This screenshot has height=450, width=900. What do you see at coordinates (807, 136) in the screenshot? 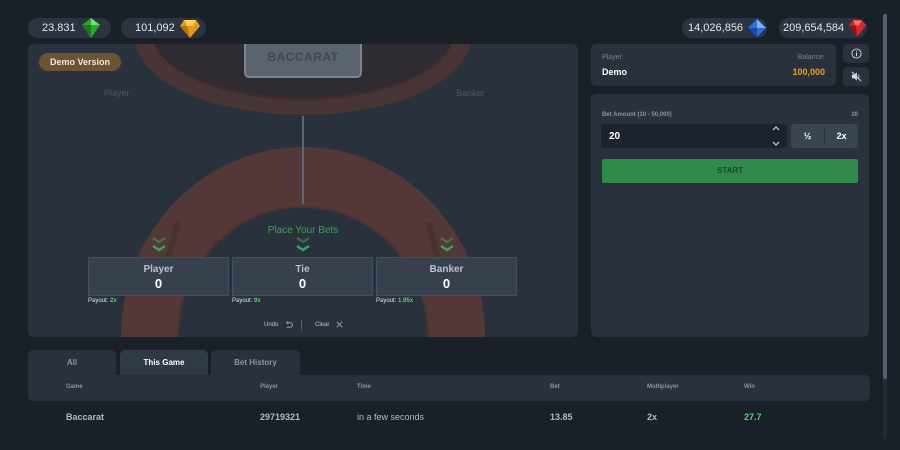
I see `half-bet-button: ½` at bounding box center [807, 136].